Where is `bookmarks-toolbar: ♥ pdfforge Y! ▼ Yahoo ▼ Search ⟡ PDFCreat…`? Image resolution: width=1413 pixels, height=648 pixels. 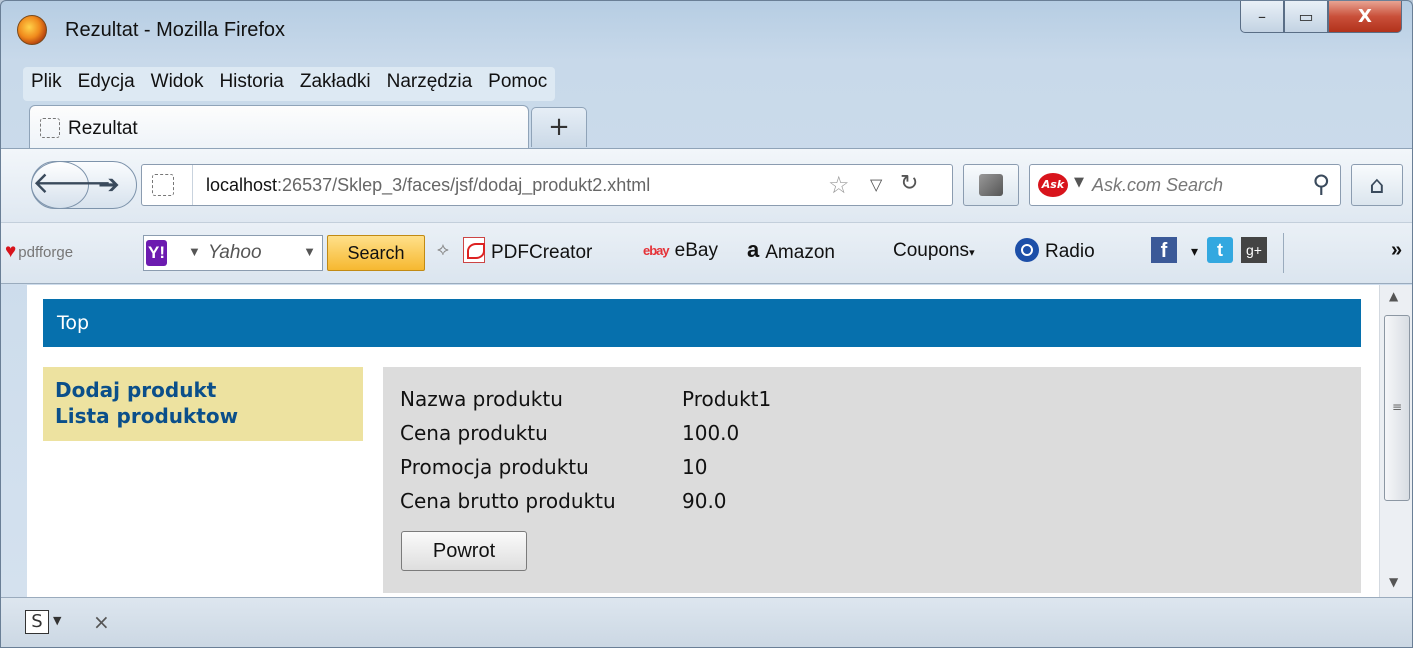 bookmarks-toolbar: ♥ pdfforge Y! ▼ Yahoo ▼ Search ⟡ PDFCreat… is located at coordinates (706, 253).